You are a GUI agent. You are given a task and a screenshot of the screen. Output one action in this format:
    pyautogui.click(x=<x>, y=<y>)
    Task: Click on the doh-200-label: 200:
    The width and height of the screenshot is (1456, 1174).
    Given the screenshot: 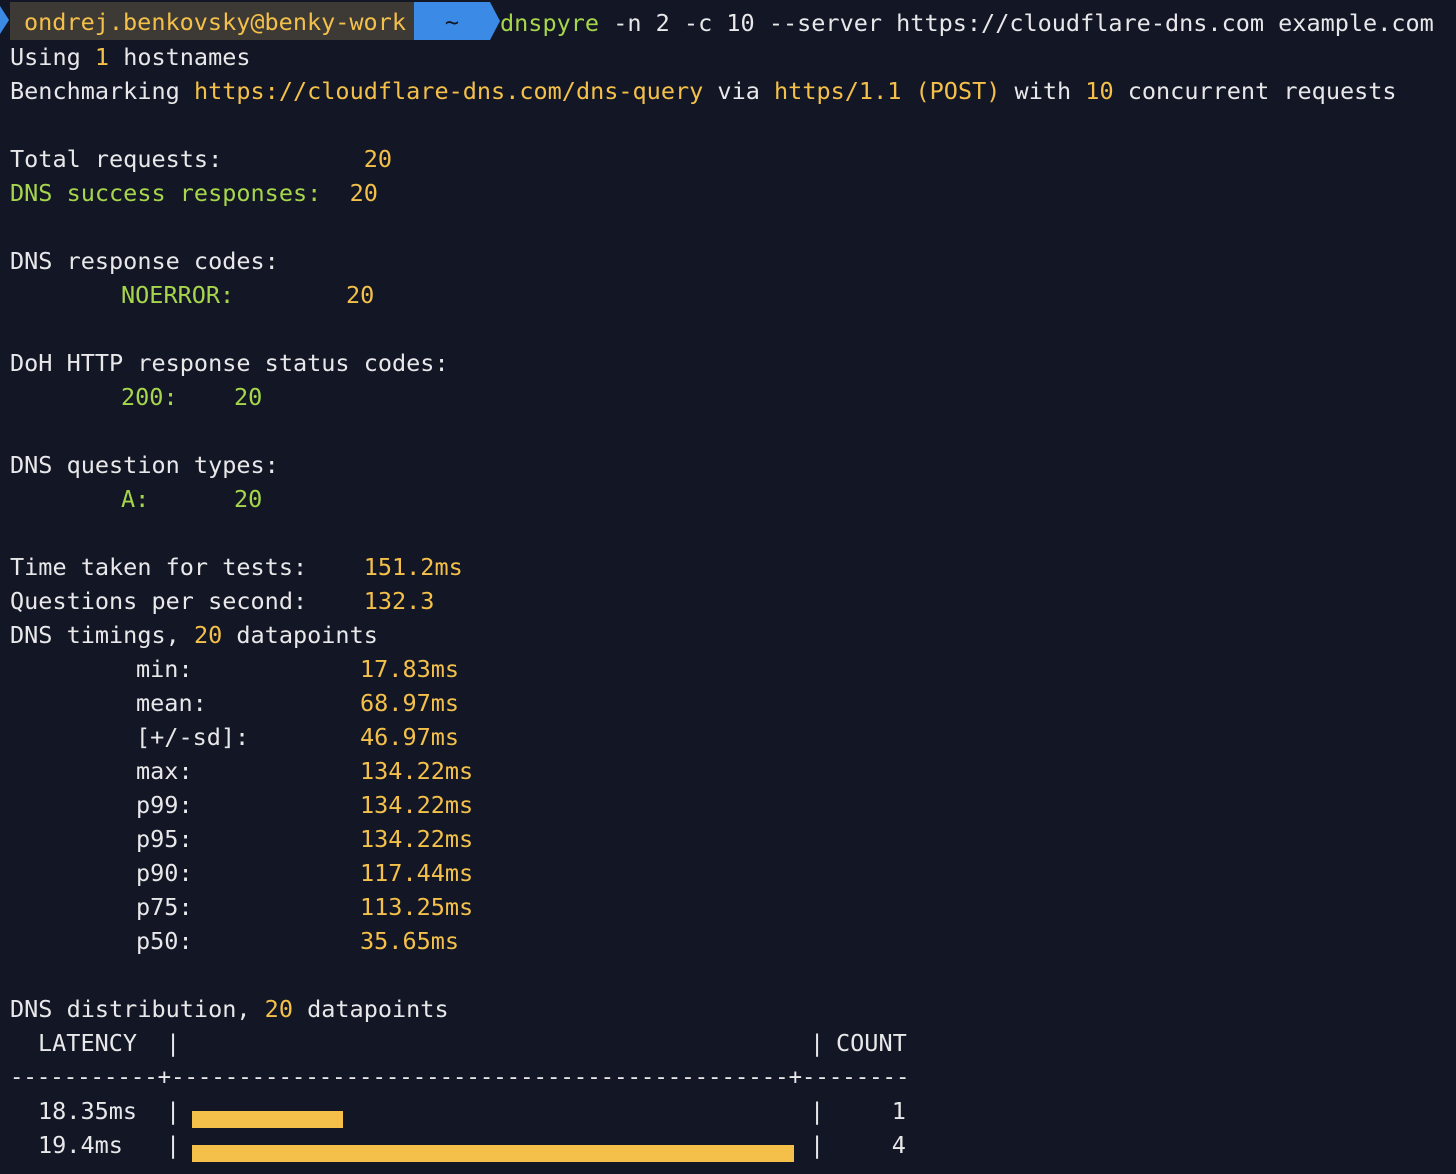 What is the action you would take?
    pyautogui.click(x=149, y=397)
    